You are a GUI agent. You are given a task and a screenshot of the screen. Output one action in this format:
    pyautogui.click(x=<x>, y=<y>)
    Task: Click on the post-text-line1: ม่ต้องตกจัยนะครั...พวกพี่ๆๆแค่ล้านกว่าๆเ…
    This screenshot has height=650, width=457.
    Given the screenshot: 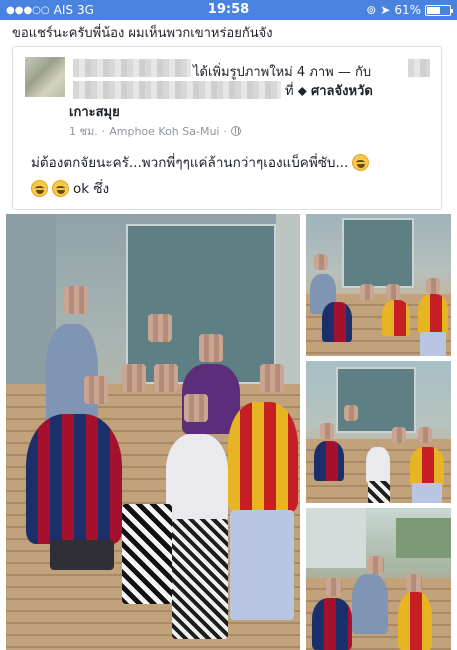 What is the action you would take?
    pyautogui.click(x=200, y=162)
    